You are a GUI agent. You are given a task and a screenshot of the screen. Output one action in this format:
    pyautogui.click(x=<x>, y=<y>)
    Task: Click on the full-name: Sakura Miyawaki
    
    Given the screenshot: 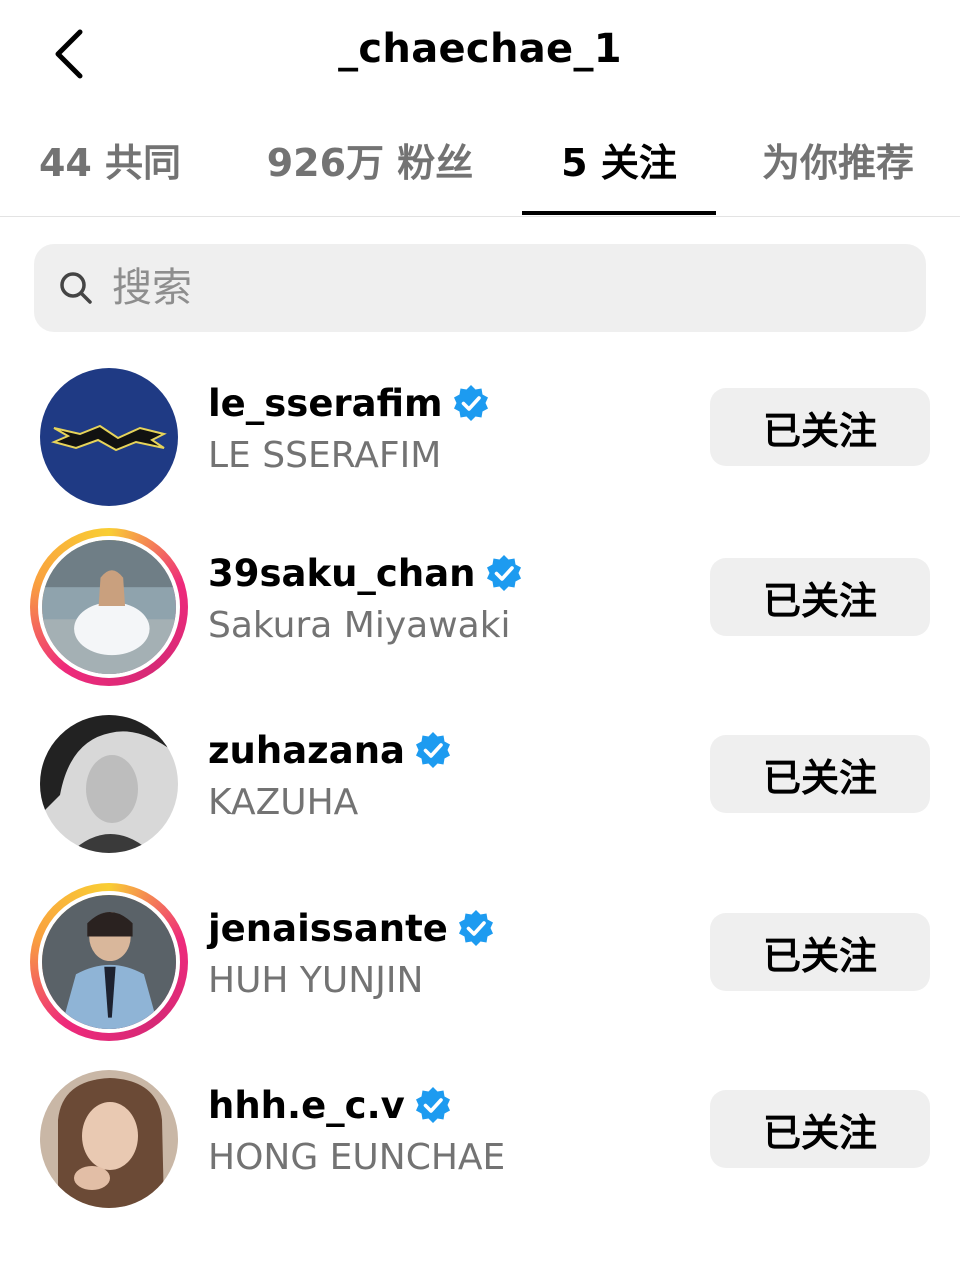 What is the action you would take?
    pyautogui.click(x=359, y=625)
    